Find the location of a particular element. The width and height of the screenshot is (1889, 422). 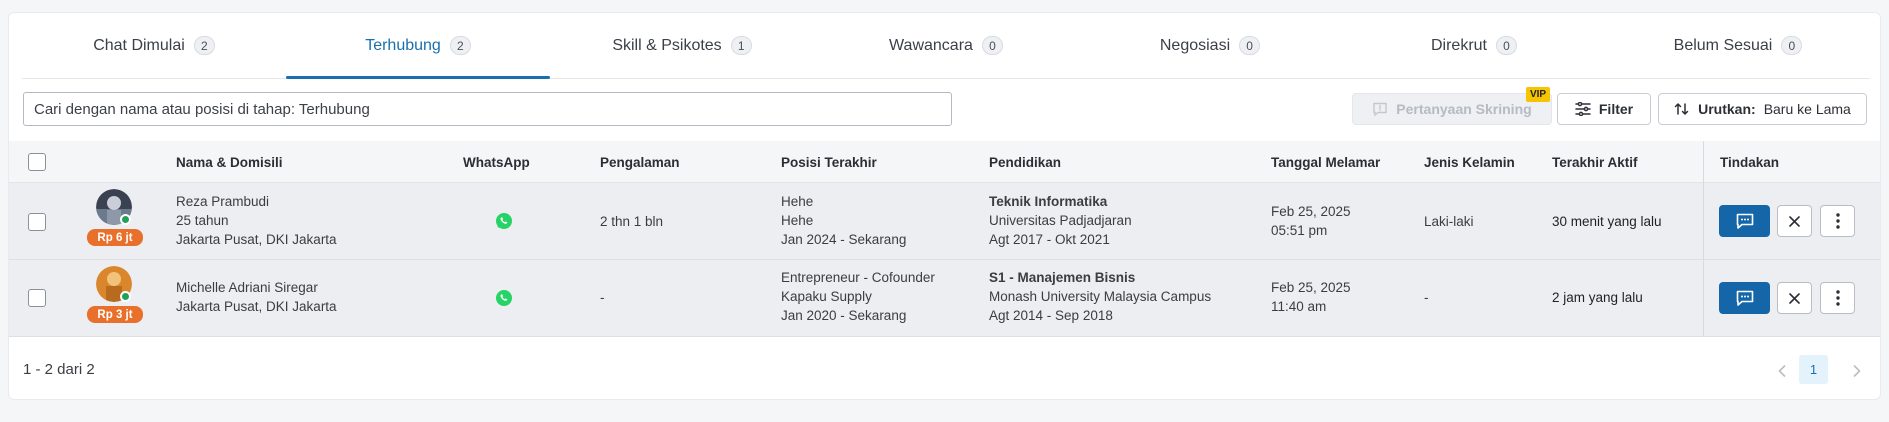

filter-label: Filter is located at coordinates (1616, 109).